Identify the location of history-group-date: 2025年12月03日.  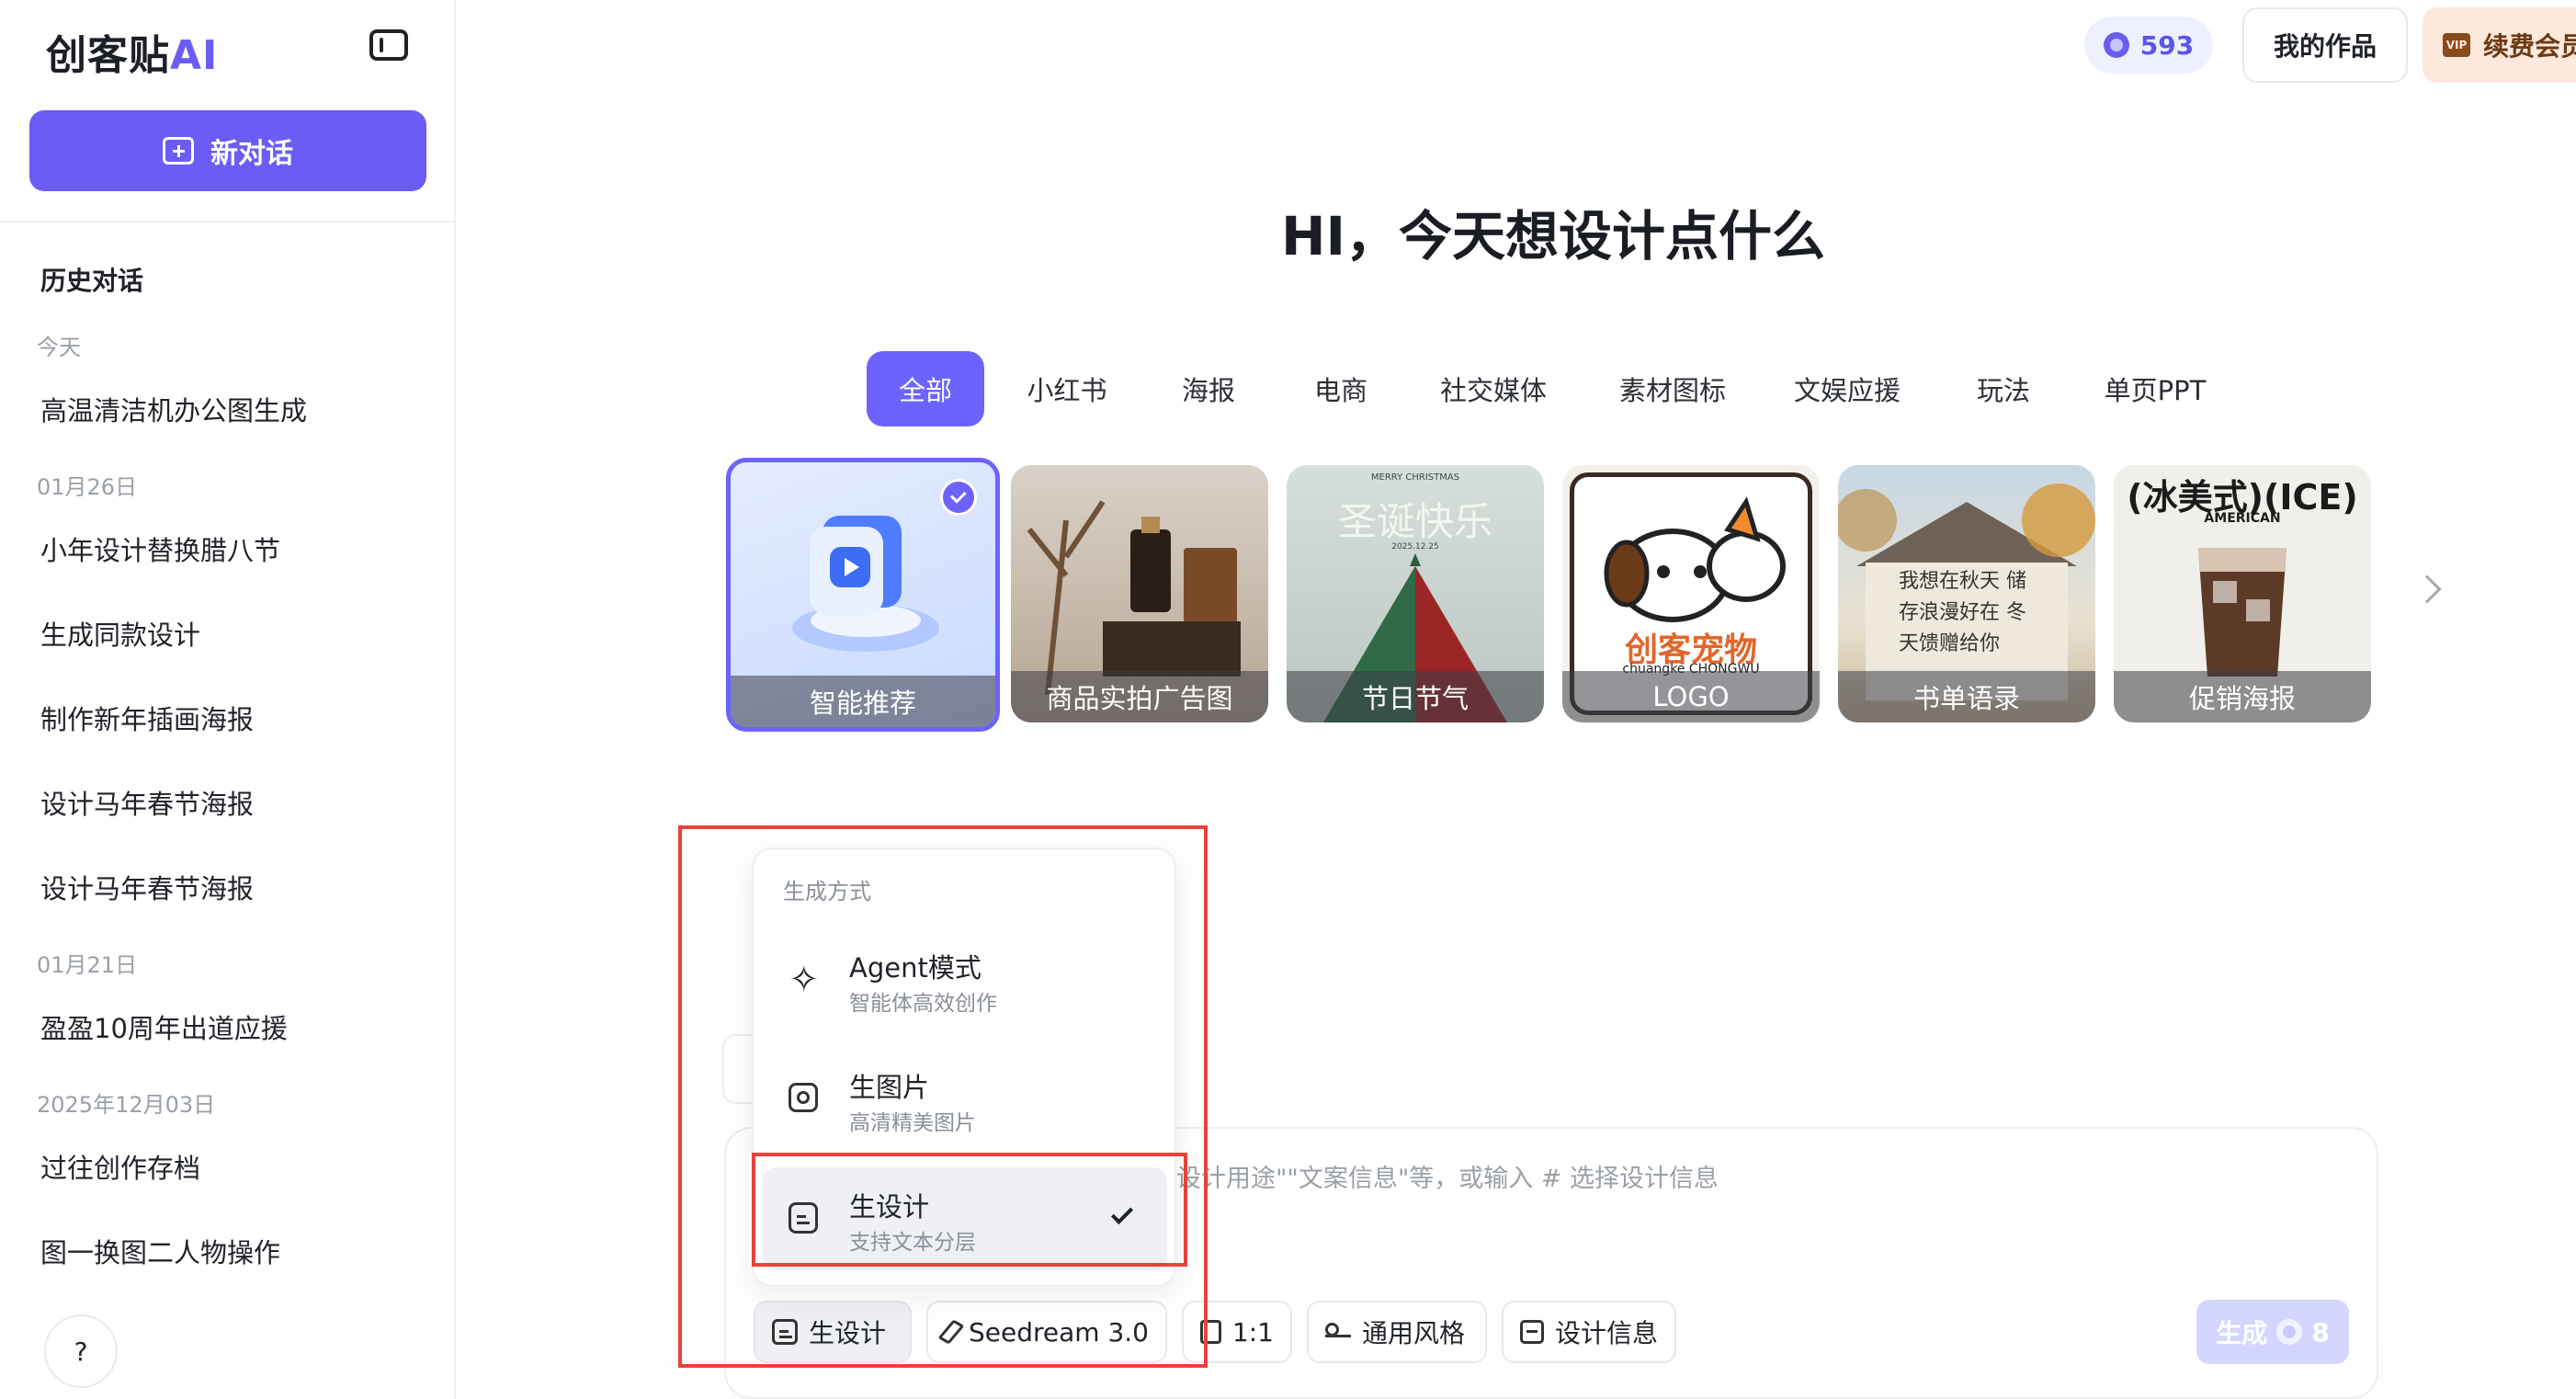
(127, 1105).